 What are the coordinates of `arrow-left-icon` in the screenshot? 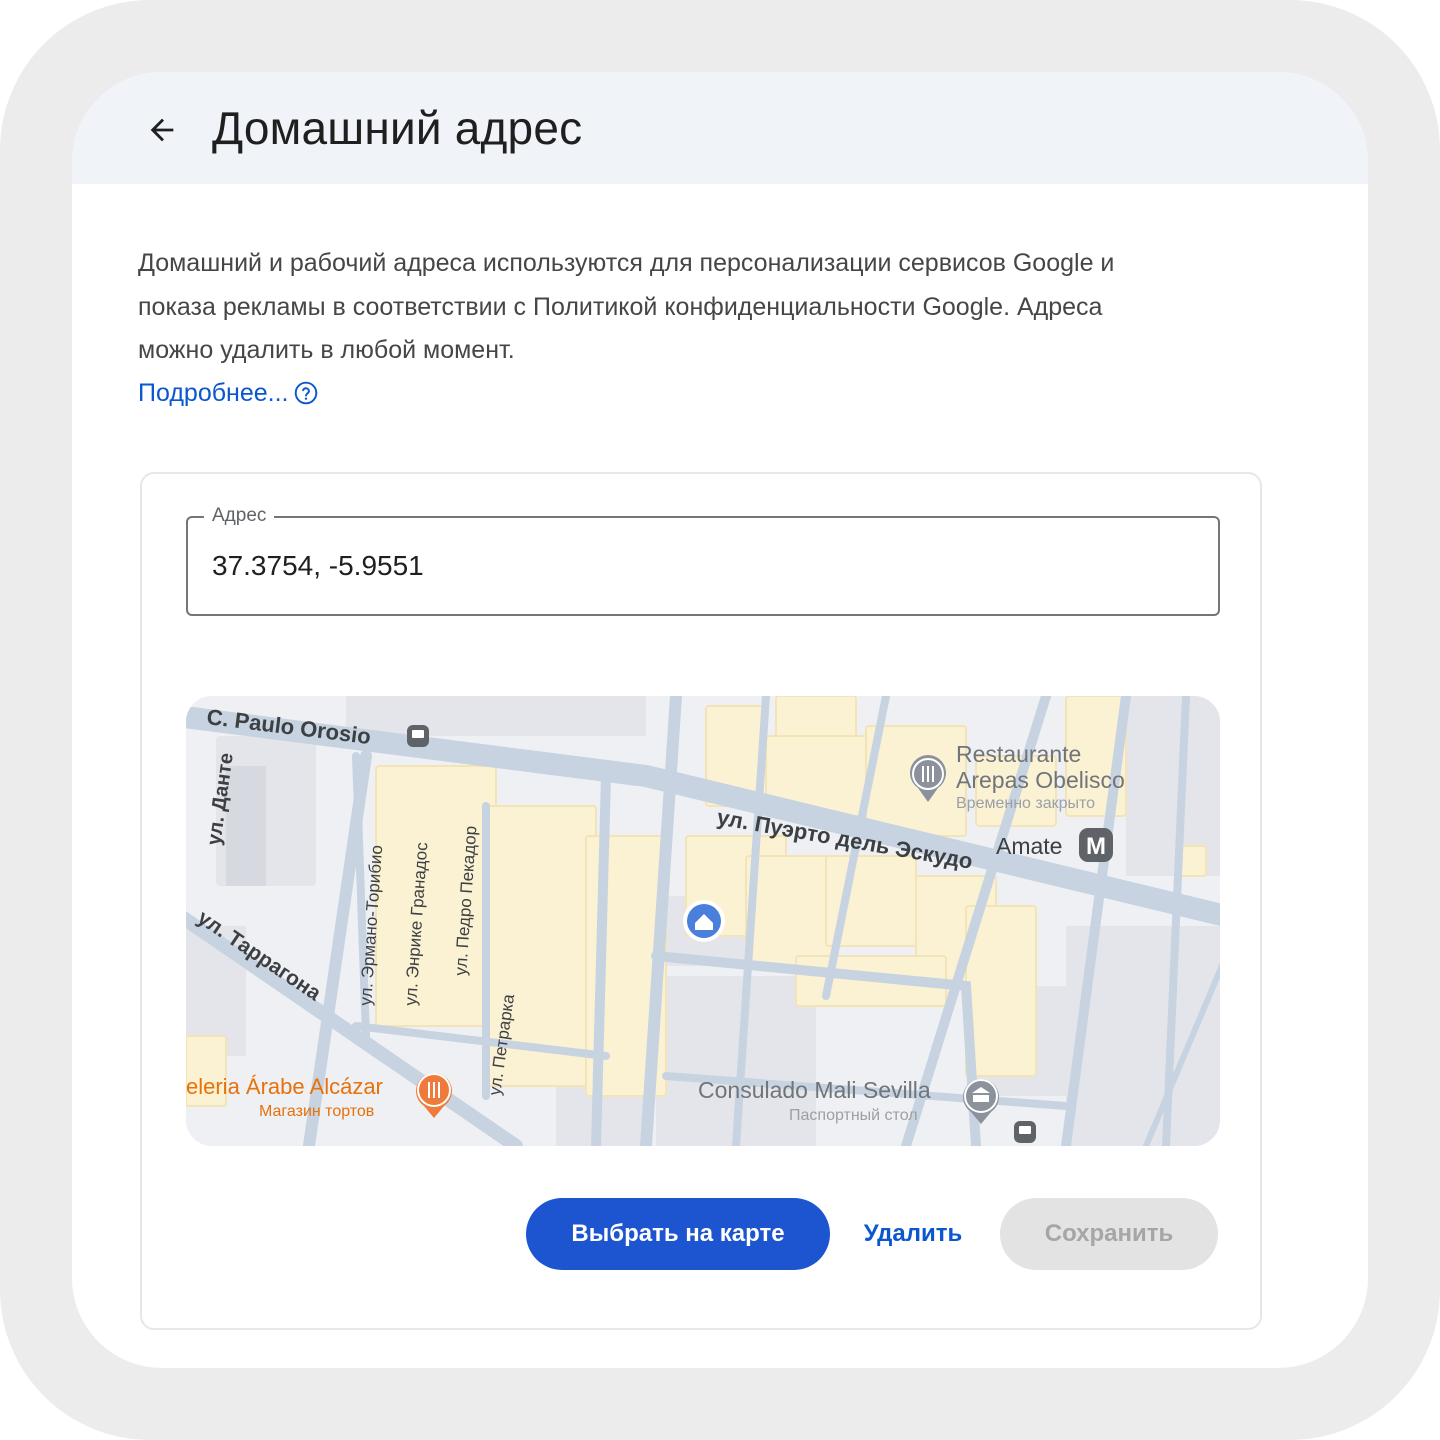 It's located at (162, 130).